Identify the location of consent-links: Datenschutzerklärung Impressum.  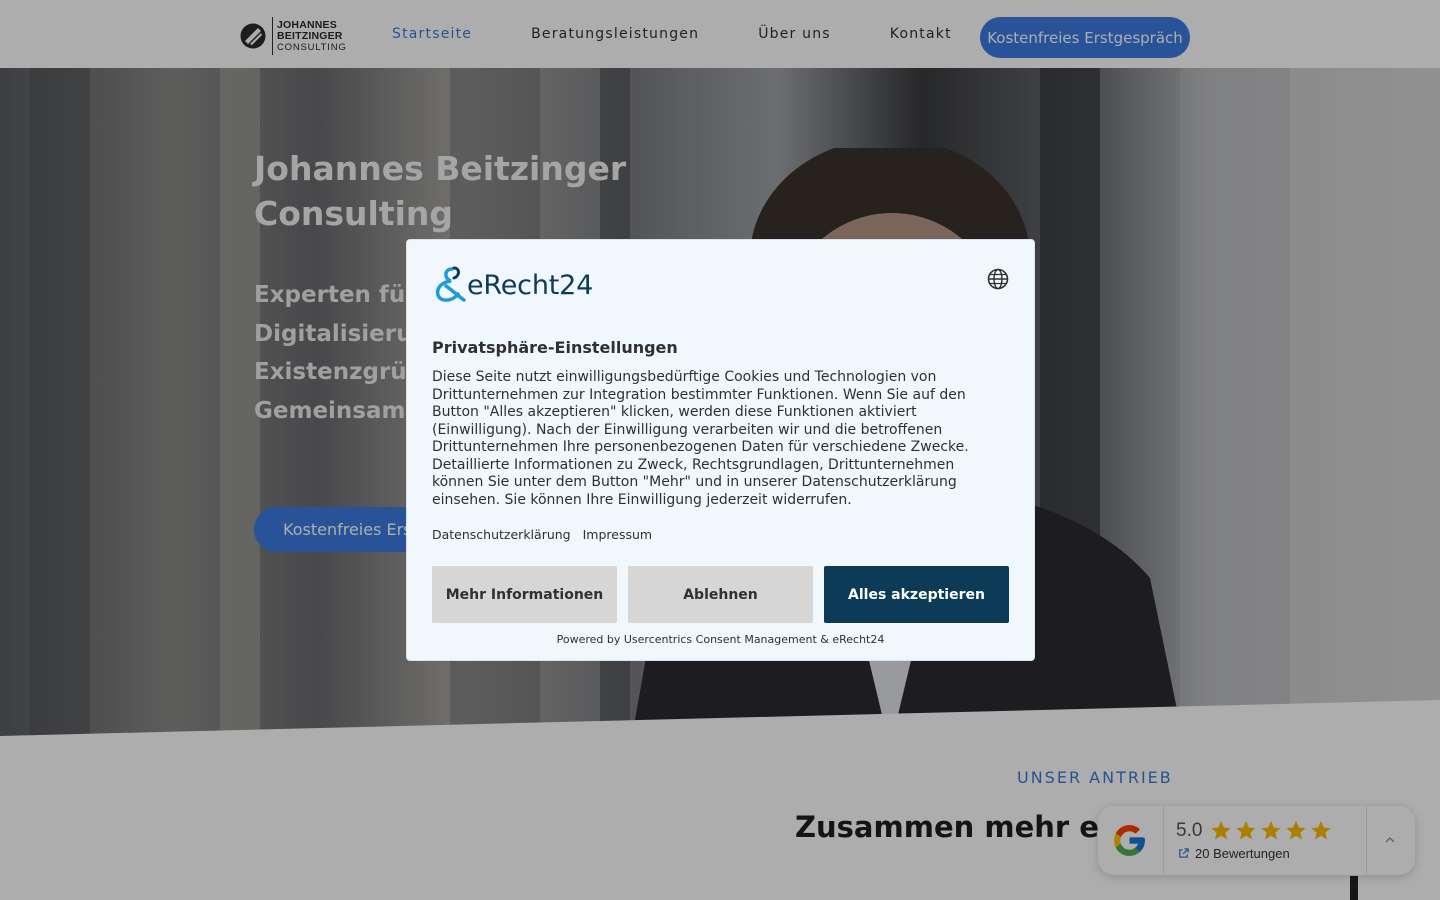
(548, 534).